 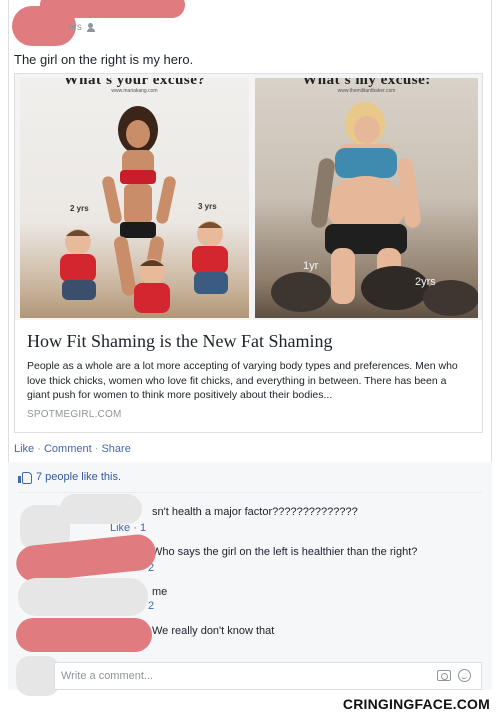 What do you see at coordinates (92, 27) in the screenshot?
I see `friends-icon` at bounding box center [92, 27].